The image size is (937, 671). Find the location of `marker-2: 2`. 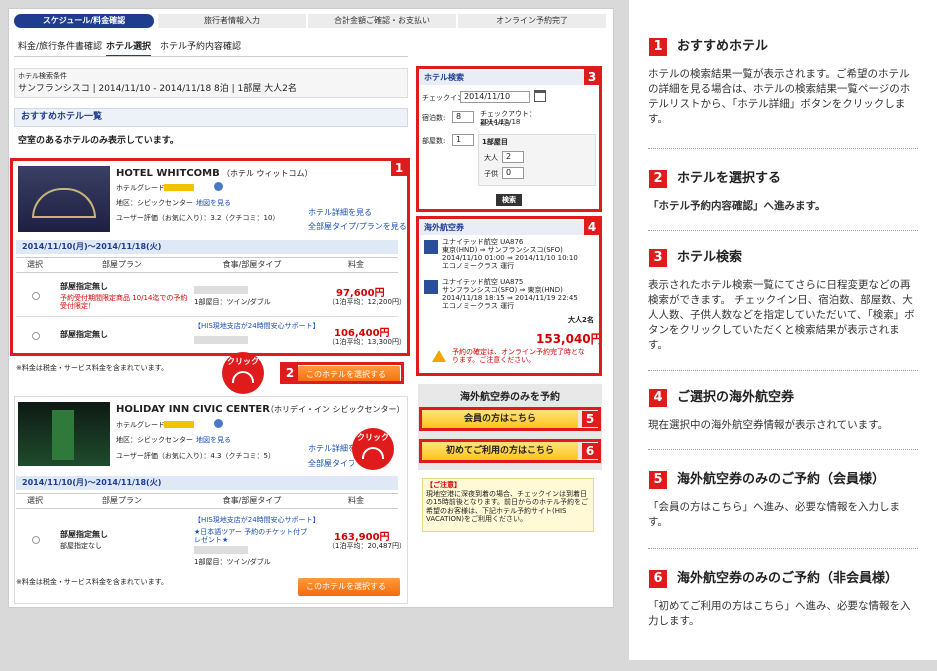

marker-2: 2 is located at coordinates (290, 373).